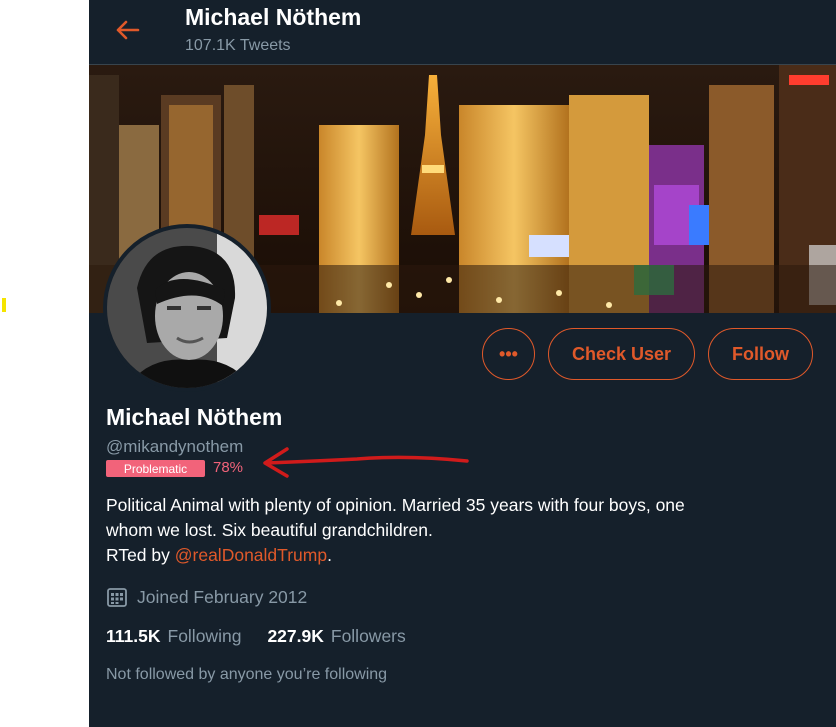 The image size is (836, 727). What do you see at coordinates (295, 636) in the screenshot?
I see `followers-count: 227.9K` at bounding box center [295, 636].